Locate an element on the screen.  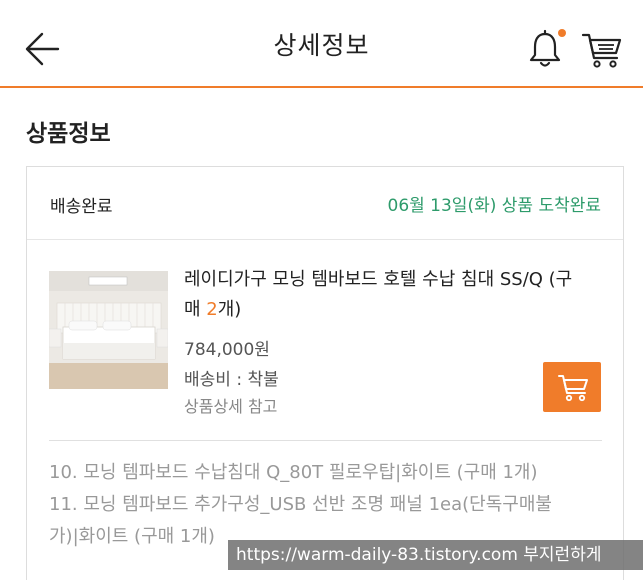
divider is located at coordinates (325, 440).